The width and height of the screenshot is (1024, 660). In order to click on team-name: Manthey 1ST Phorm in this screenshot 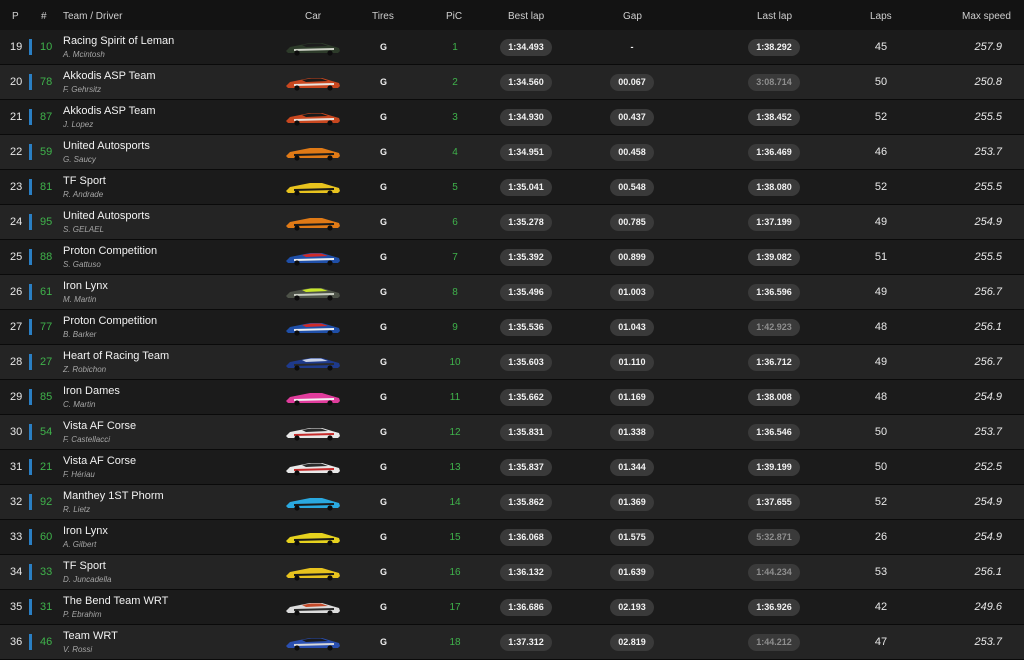, I will do `click(113, 496)`.